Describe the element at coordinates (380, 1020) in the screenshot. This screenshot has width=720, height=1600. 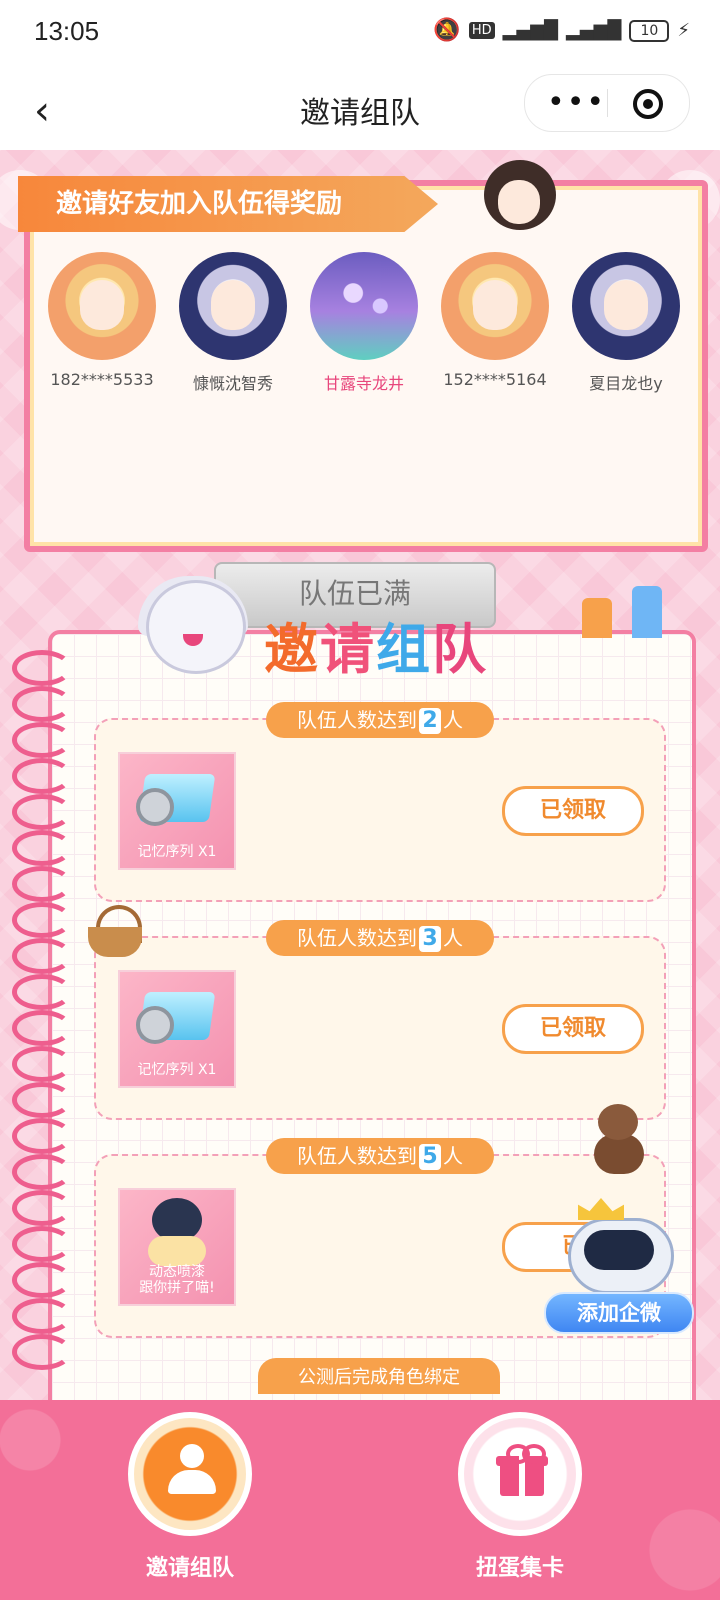
I see `reward-tier: 队伍人数达到 3 人 记忆序列 X1 已领取` at that location.